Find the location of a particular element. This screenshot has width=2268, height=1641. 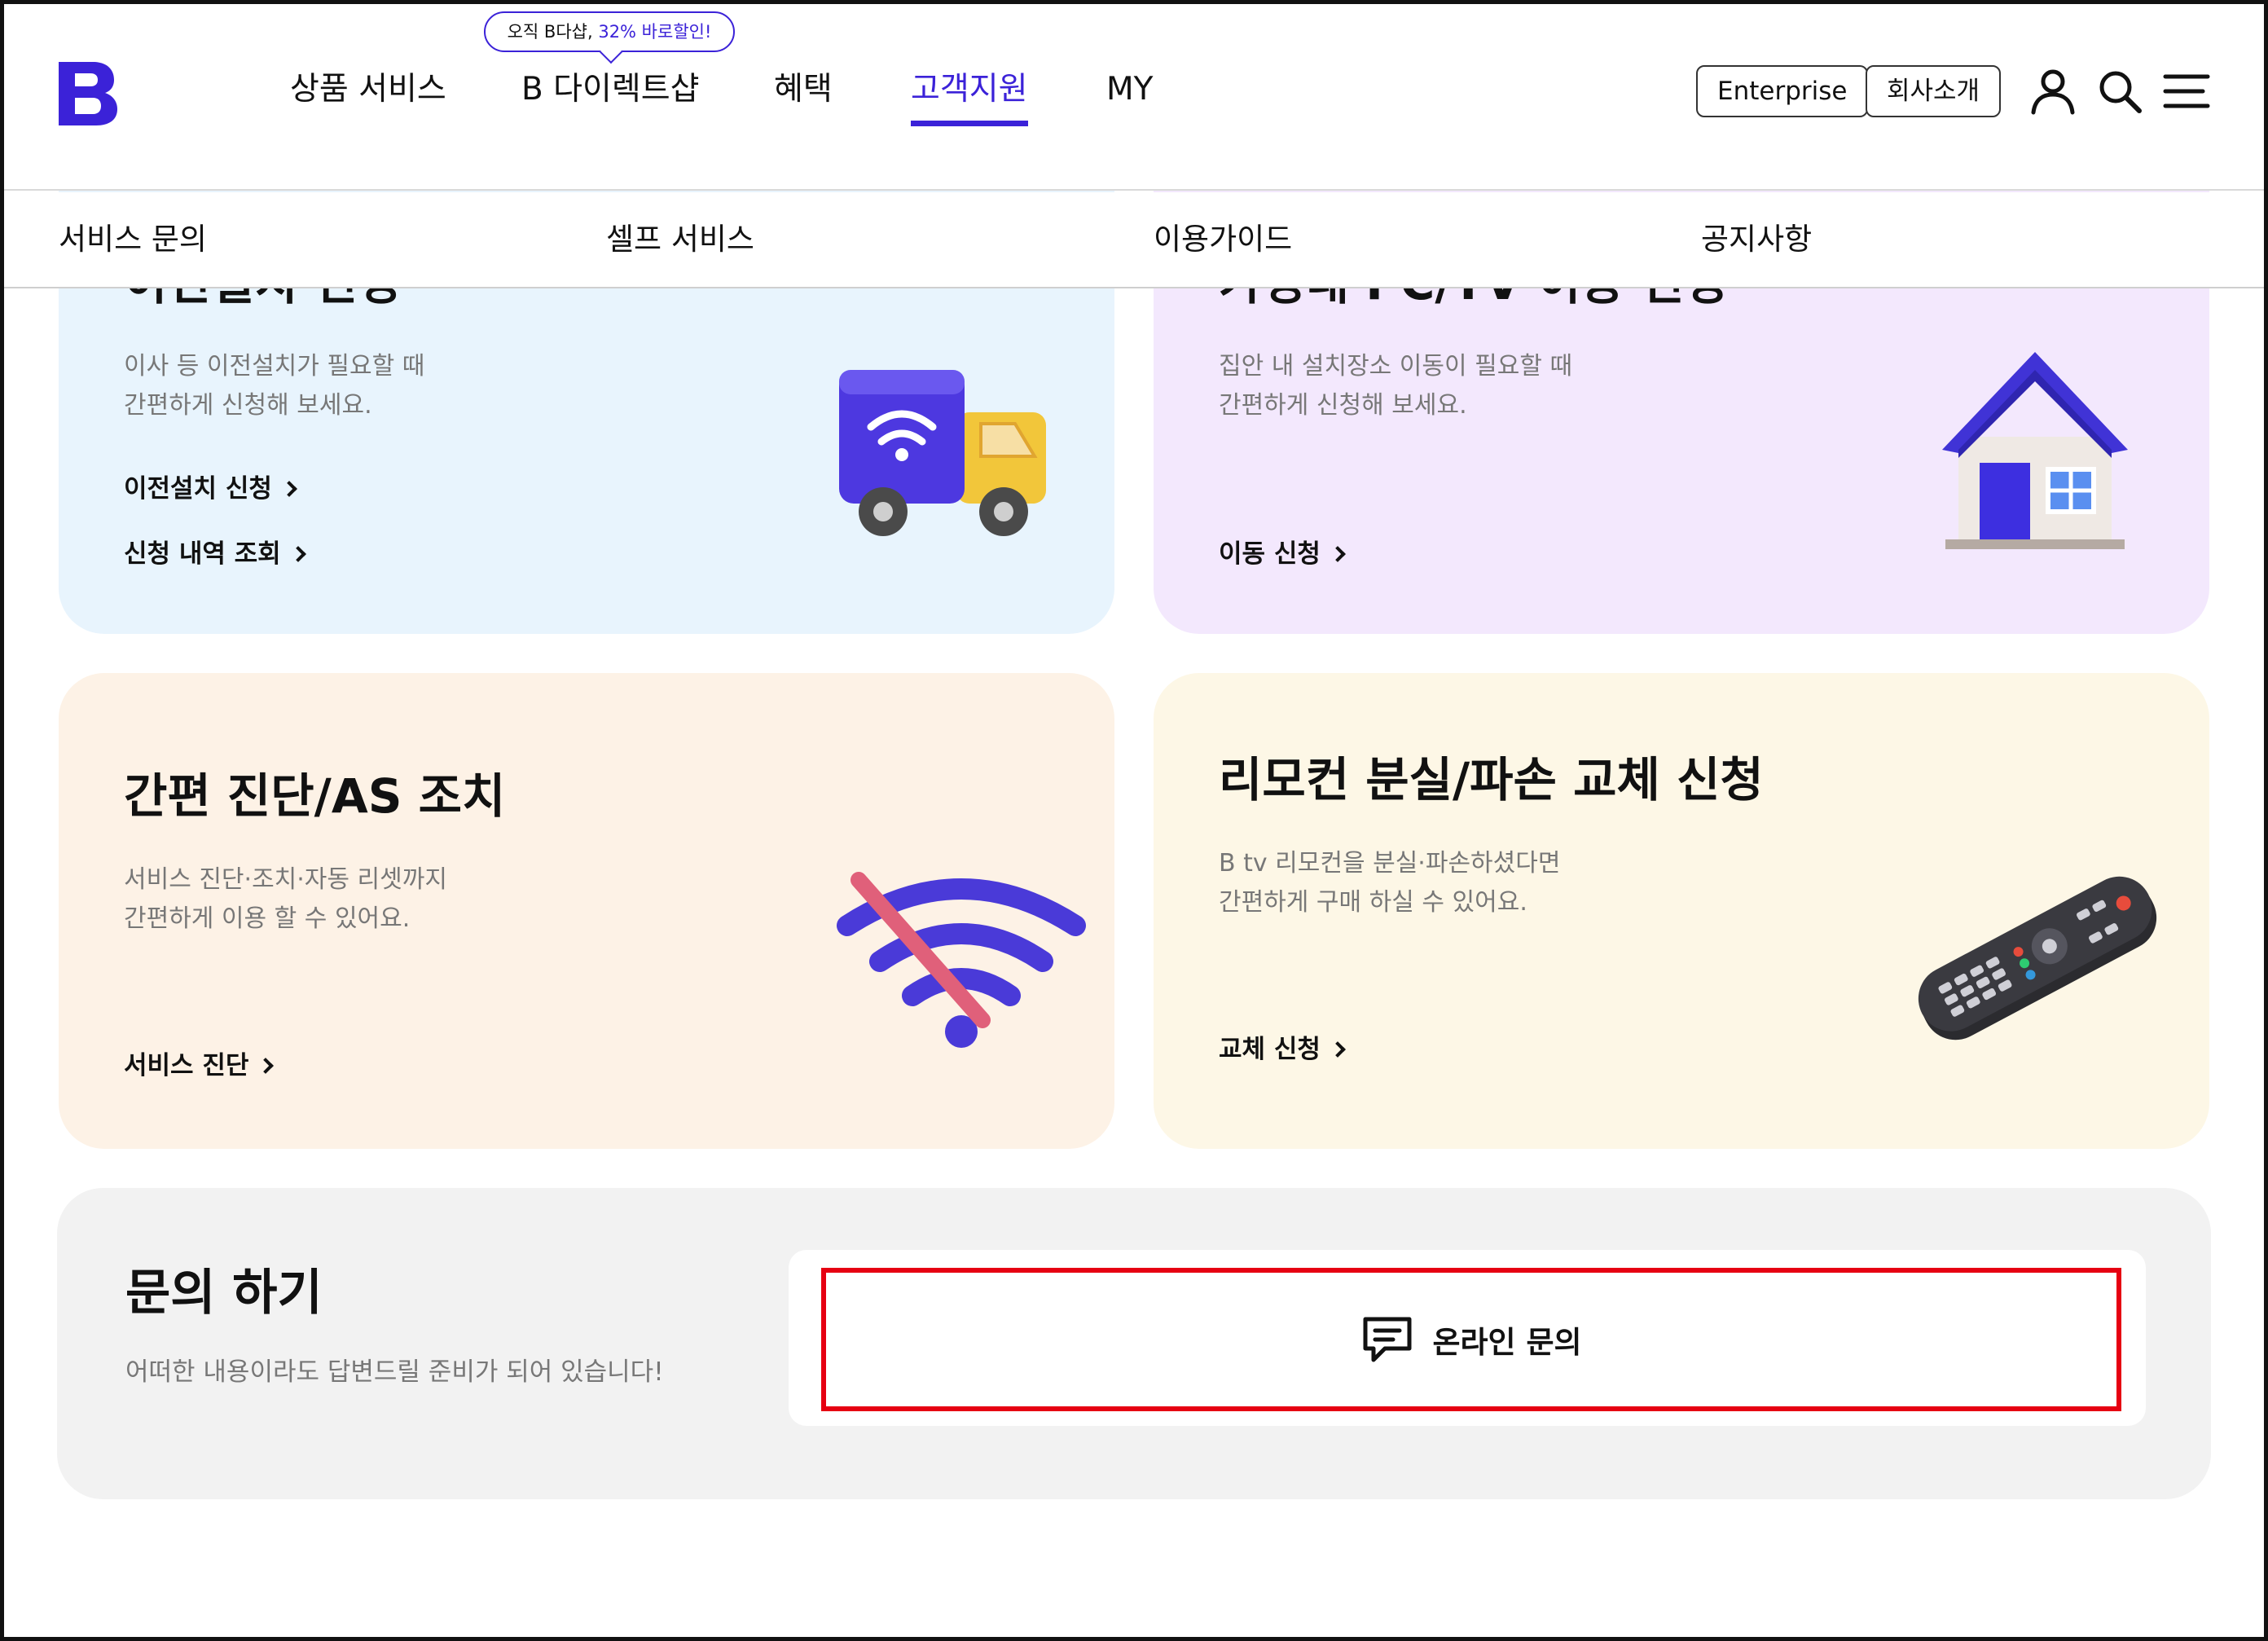

promo-bubble: 오직 B다샵, 32% 바로할인! is located at coordinates (609, 32).